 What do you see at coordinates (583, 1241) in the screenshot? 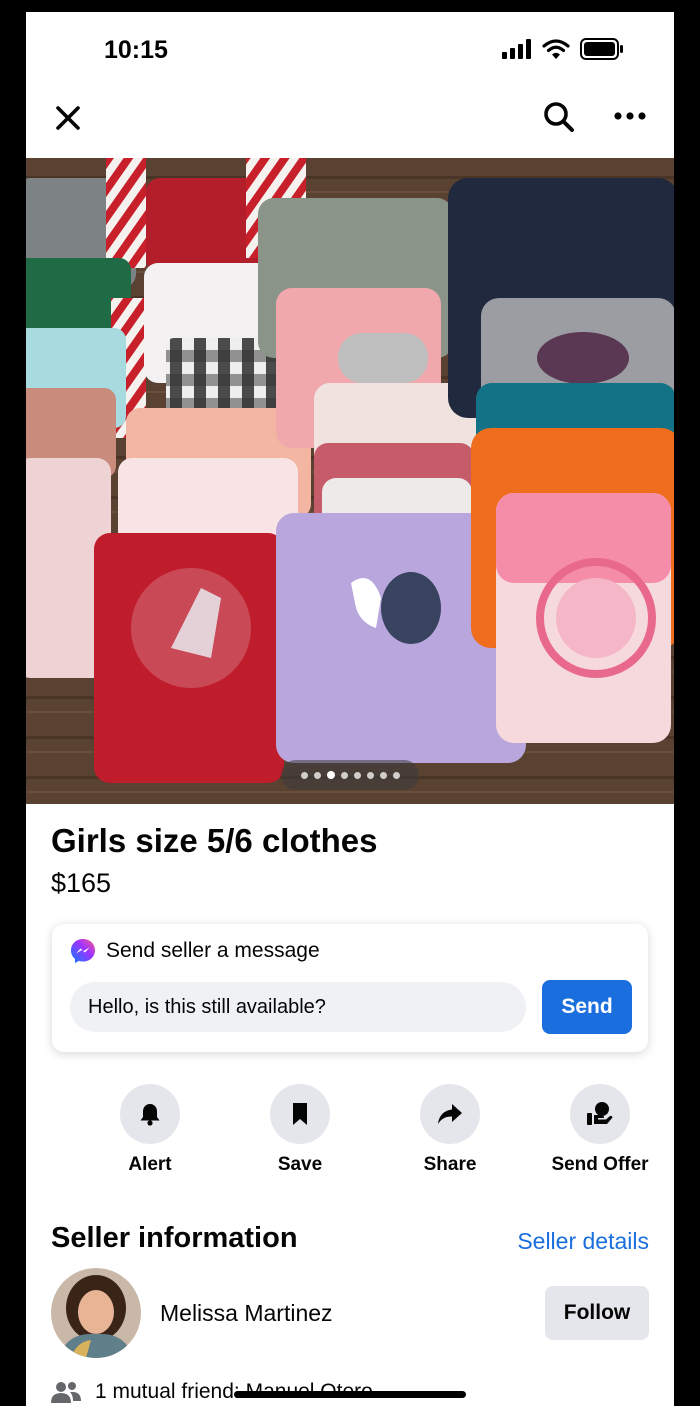
I see `seller-details-link: Seller details` at bounding box center [583, 1241].